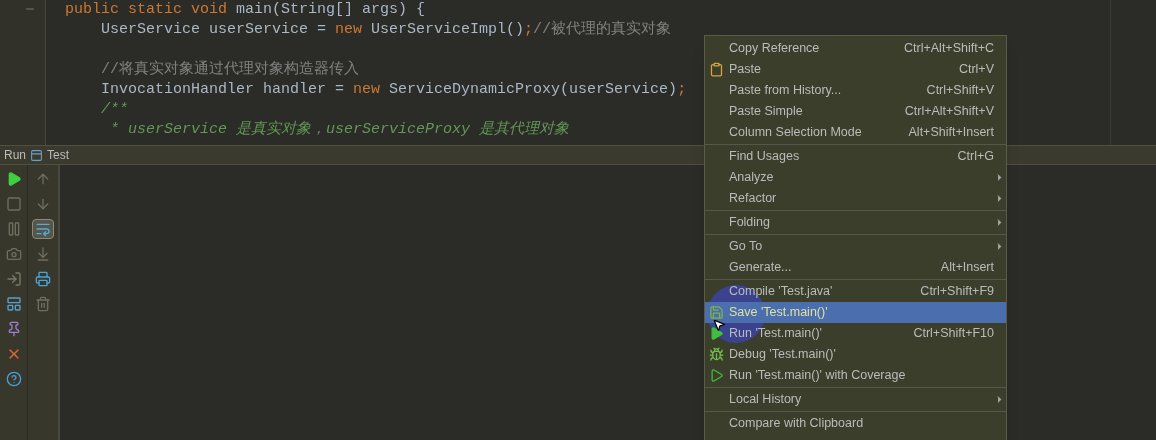 The image size is (1156, 440). I want to click on shortcut-label: Ctrl+Alt+Shift+V, so click(949, 112).